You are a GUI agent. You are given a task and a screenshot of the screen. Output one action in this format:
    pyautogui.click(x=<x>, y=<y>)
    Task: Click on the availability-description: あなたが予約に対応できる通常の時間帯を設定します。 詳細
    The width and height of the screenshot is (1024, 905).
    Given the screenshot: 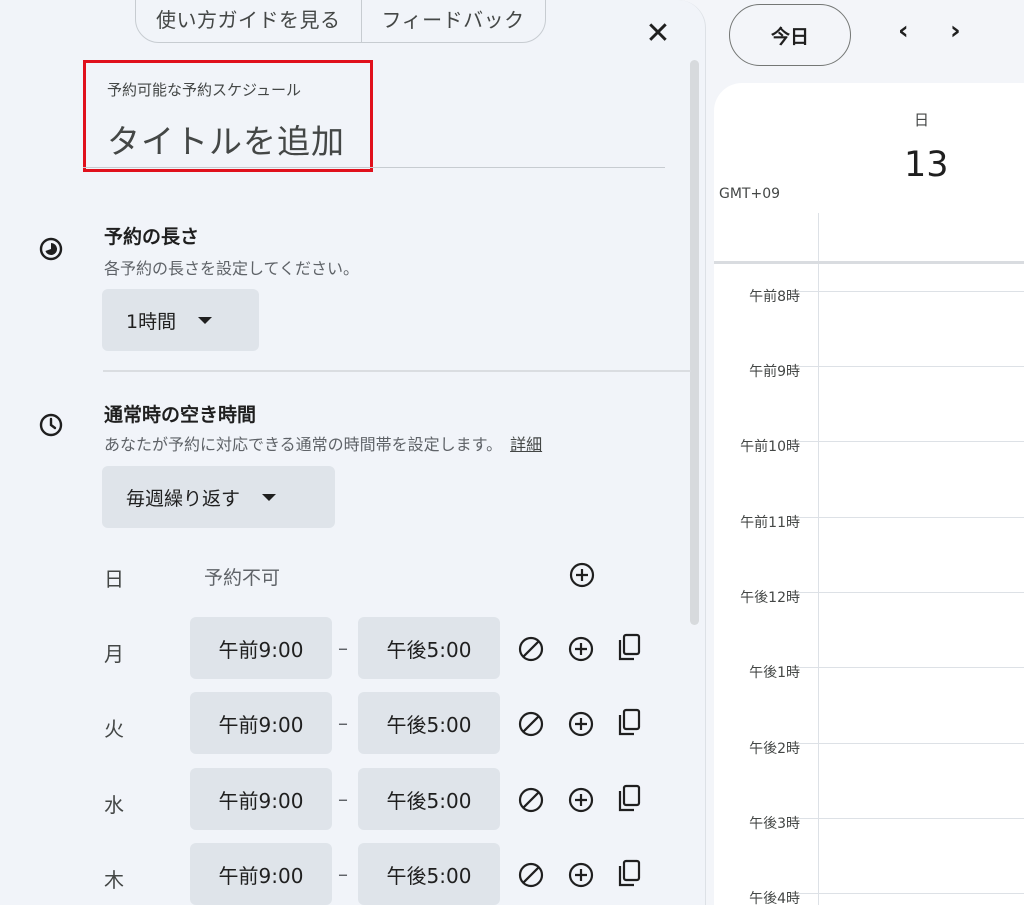 What is the action you would take?
    pyautogui.click(x=323, y=443)
    